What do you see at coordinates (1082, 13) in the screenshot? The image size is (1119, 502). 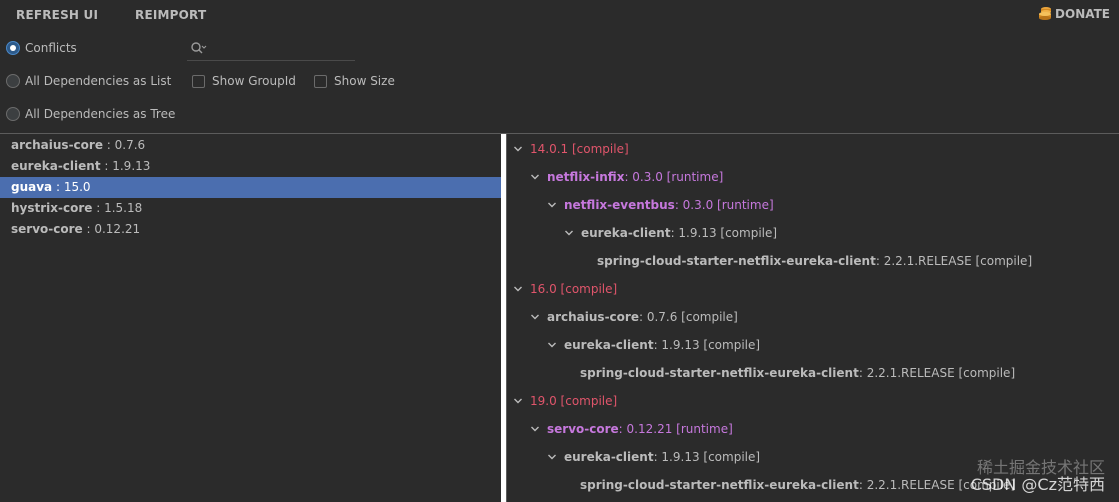 I see `donate-label: DONATE` at bounding box center [1082, 13].